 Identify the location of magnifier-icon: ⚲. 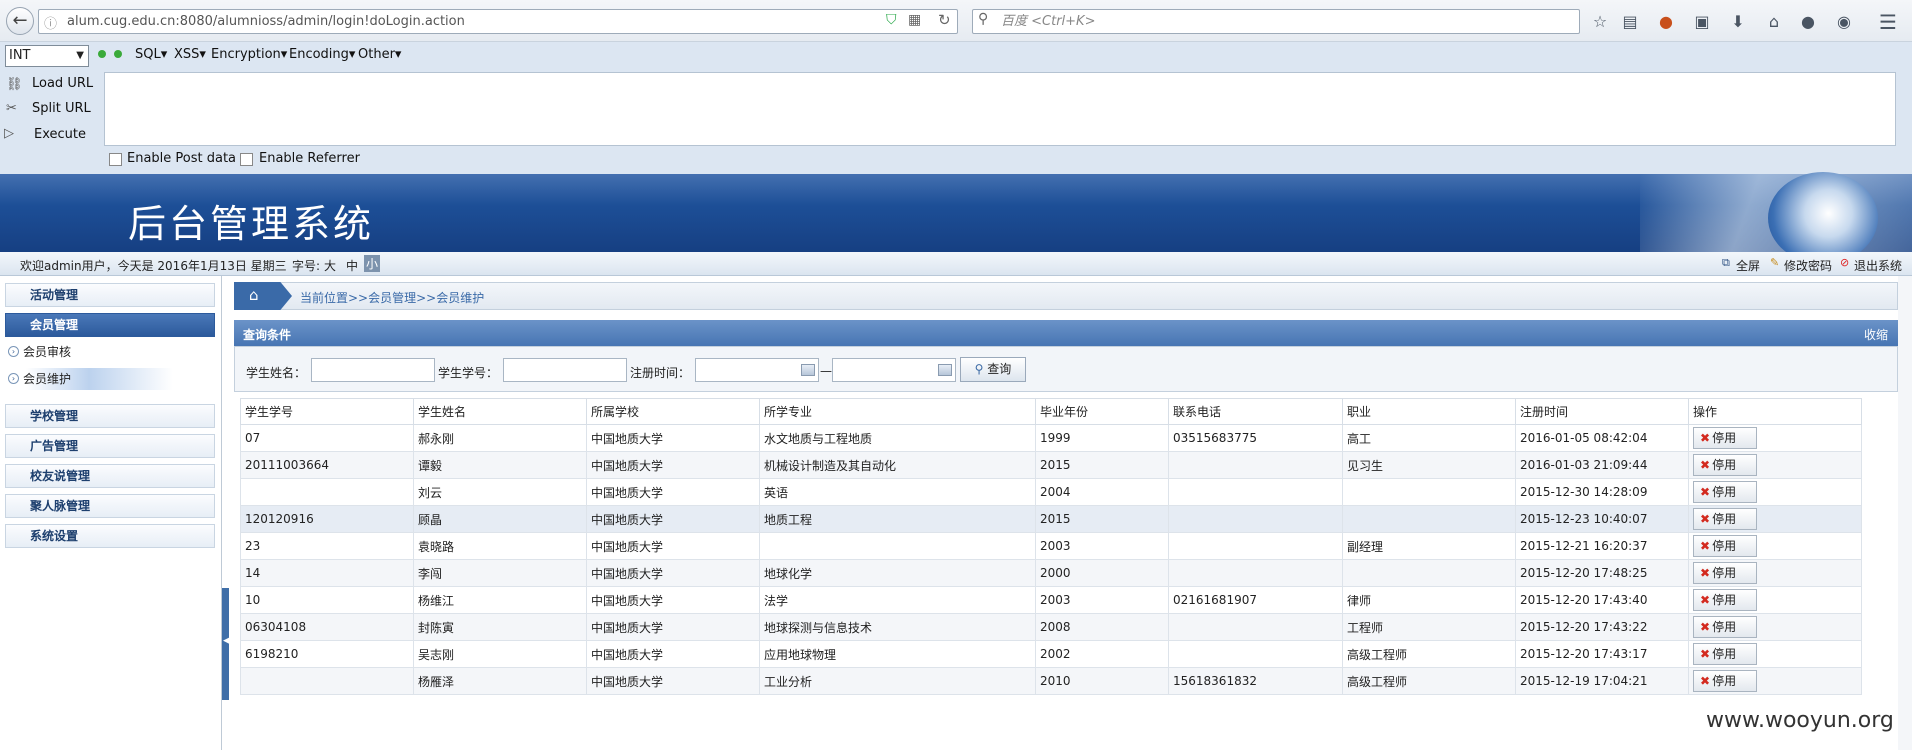
(979, 369).